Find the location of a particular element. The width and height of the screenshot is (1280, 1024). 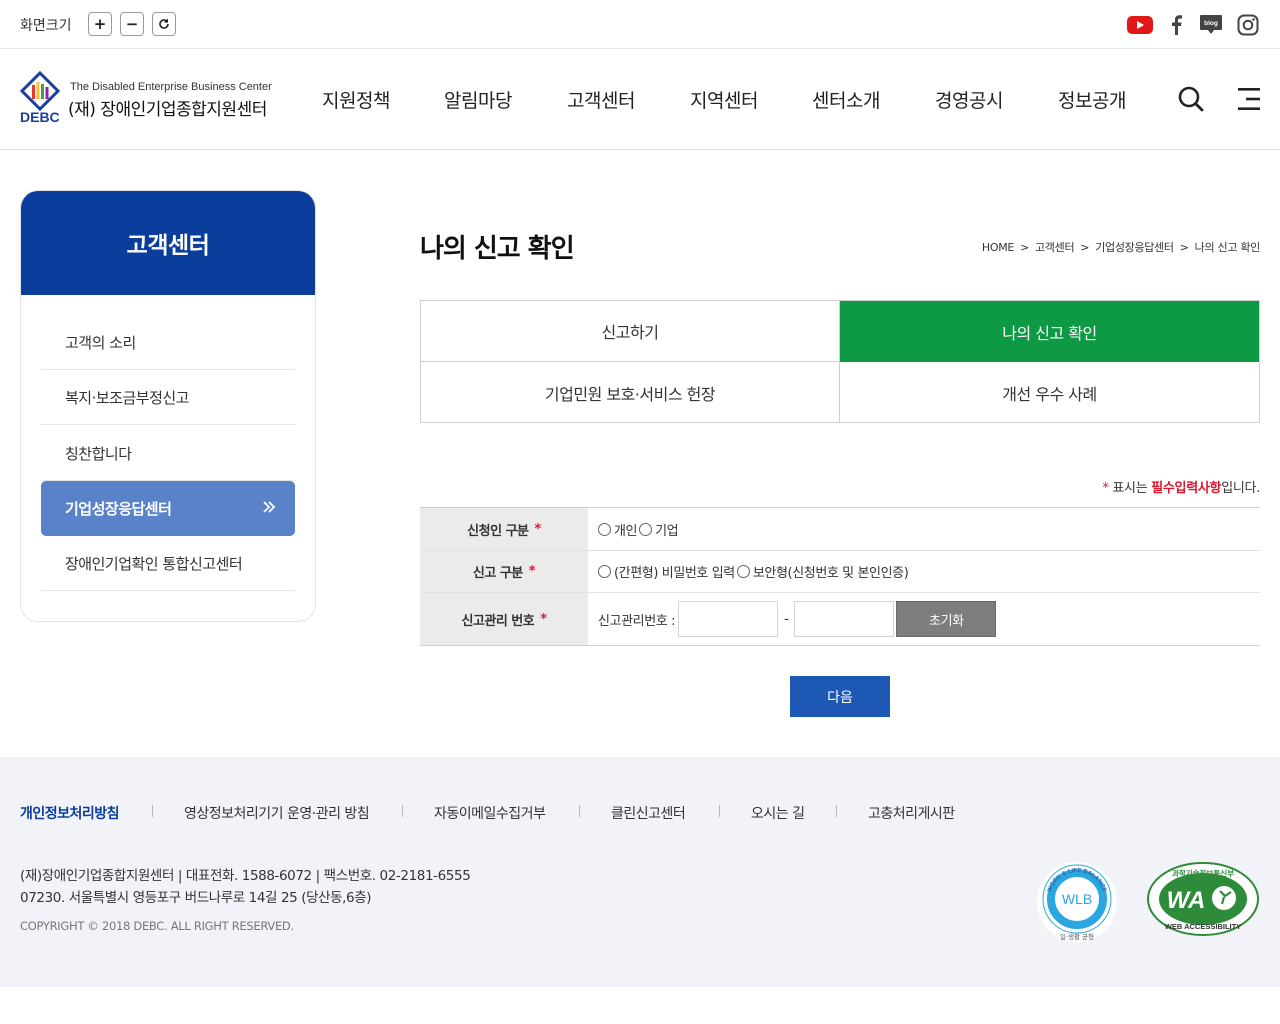

content-tabs: 신고하기 나의 신고 확인 기업민원 보호·서비스 헌장 개선 우수 사례 is located at coordinates (840, 361).